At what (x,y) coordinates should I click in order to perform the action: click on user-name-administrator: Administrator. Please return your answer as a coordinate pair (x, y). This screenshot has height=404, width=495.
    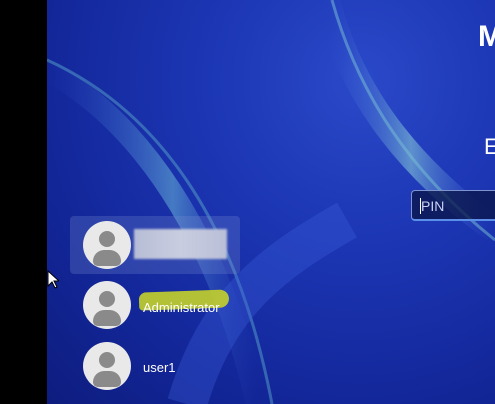
    Looking at the image, I should click on (181, 307).